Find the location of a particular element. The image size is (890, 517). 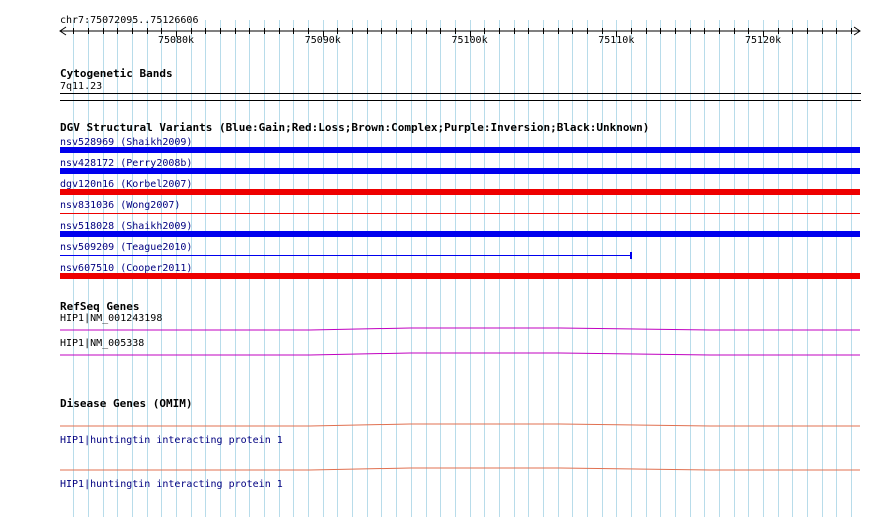

refseq-gene-label: HIP1|NM_005338 is located at coordinates (102, 344).